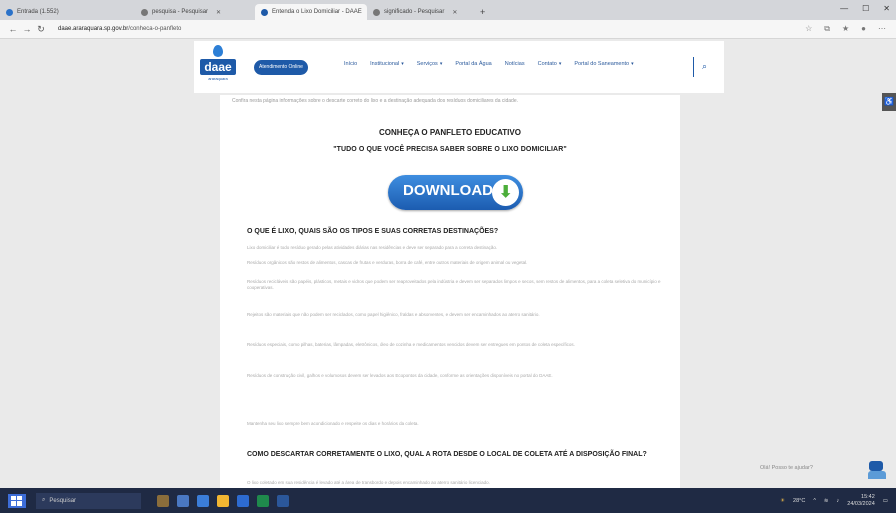 Image resolution: width=896 pixels, height=513 pixels. What do you see at coordinates (180, 12) in the screenshot?
I see `tab-label: pesquisa - Pesquisar` at bounding box center [180, 12].